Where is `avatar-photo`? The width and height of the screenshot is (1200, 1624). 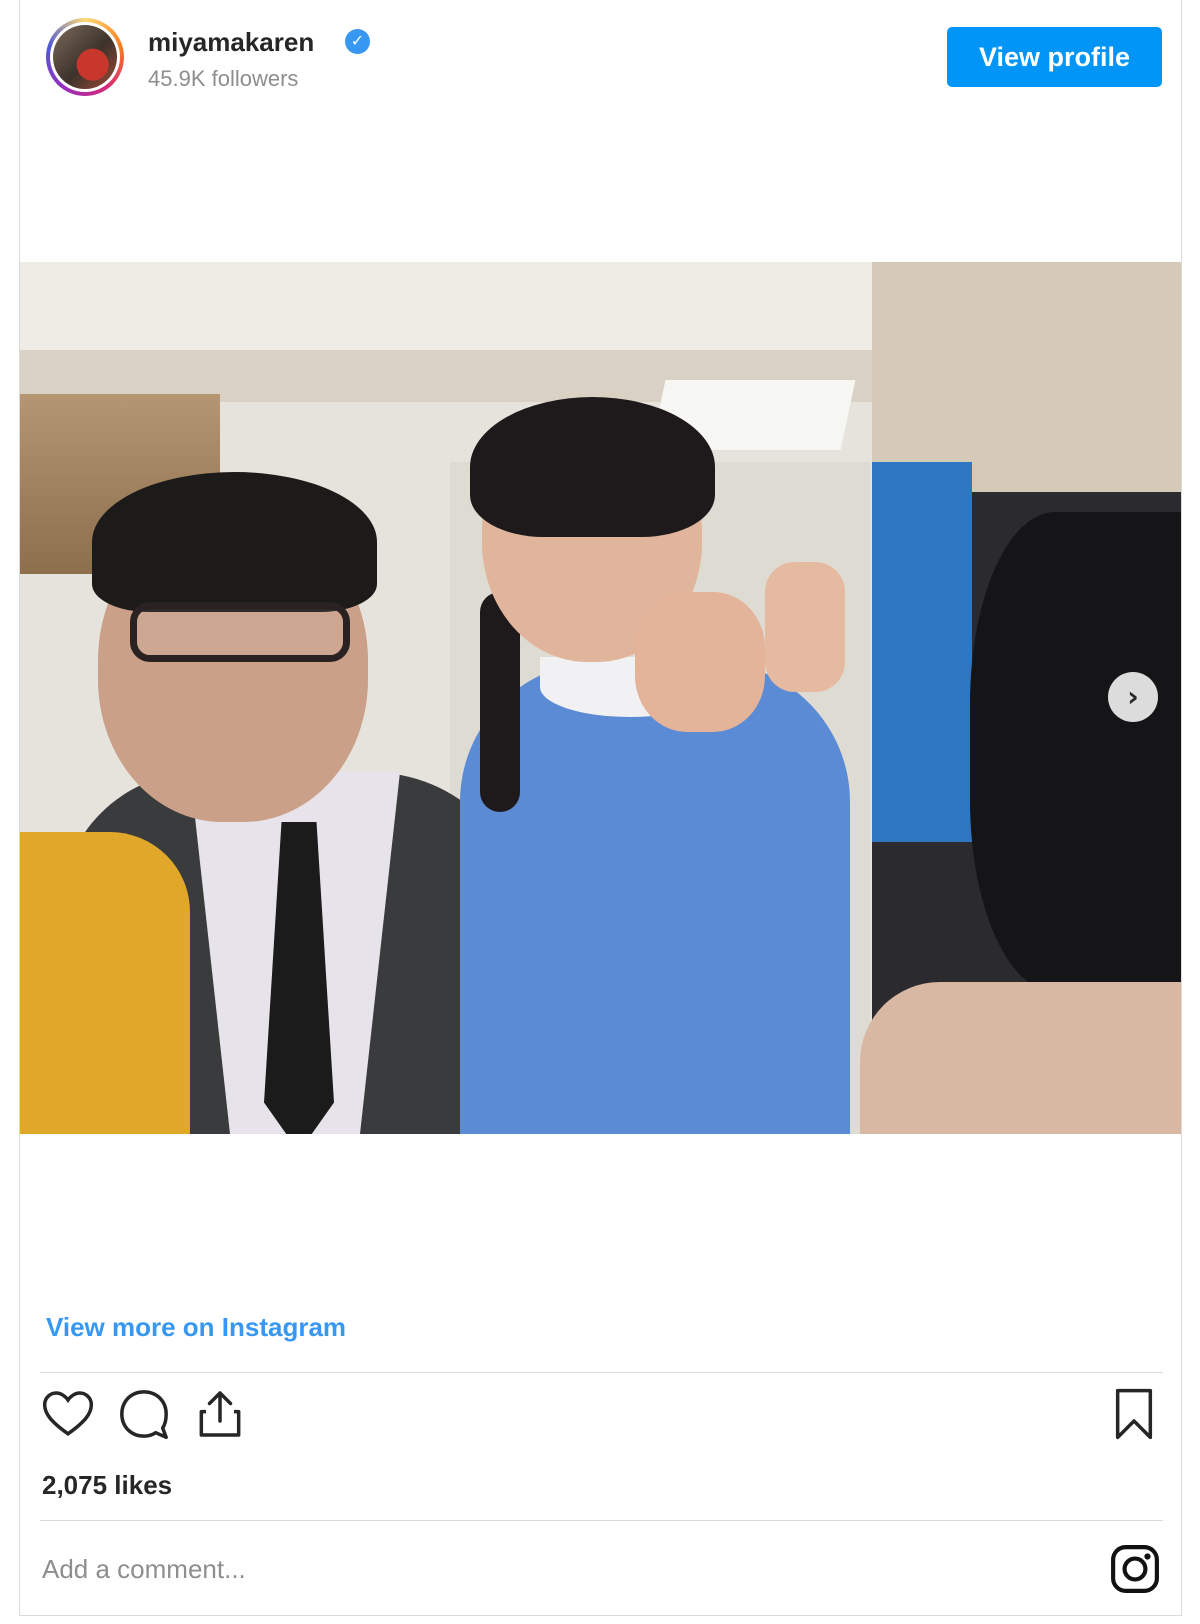
avatar-photo is located at coordinates (85, 57).